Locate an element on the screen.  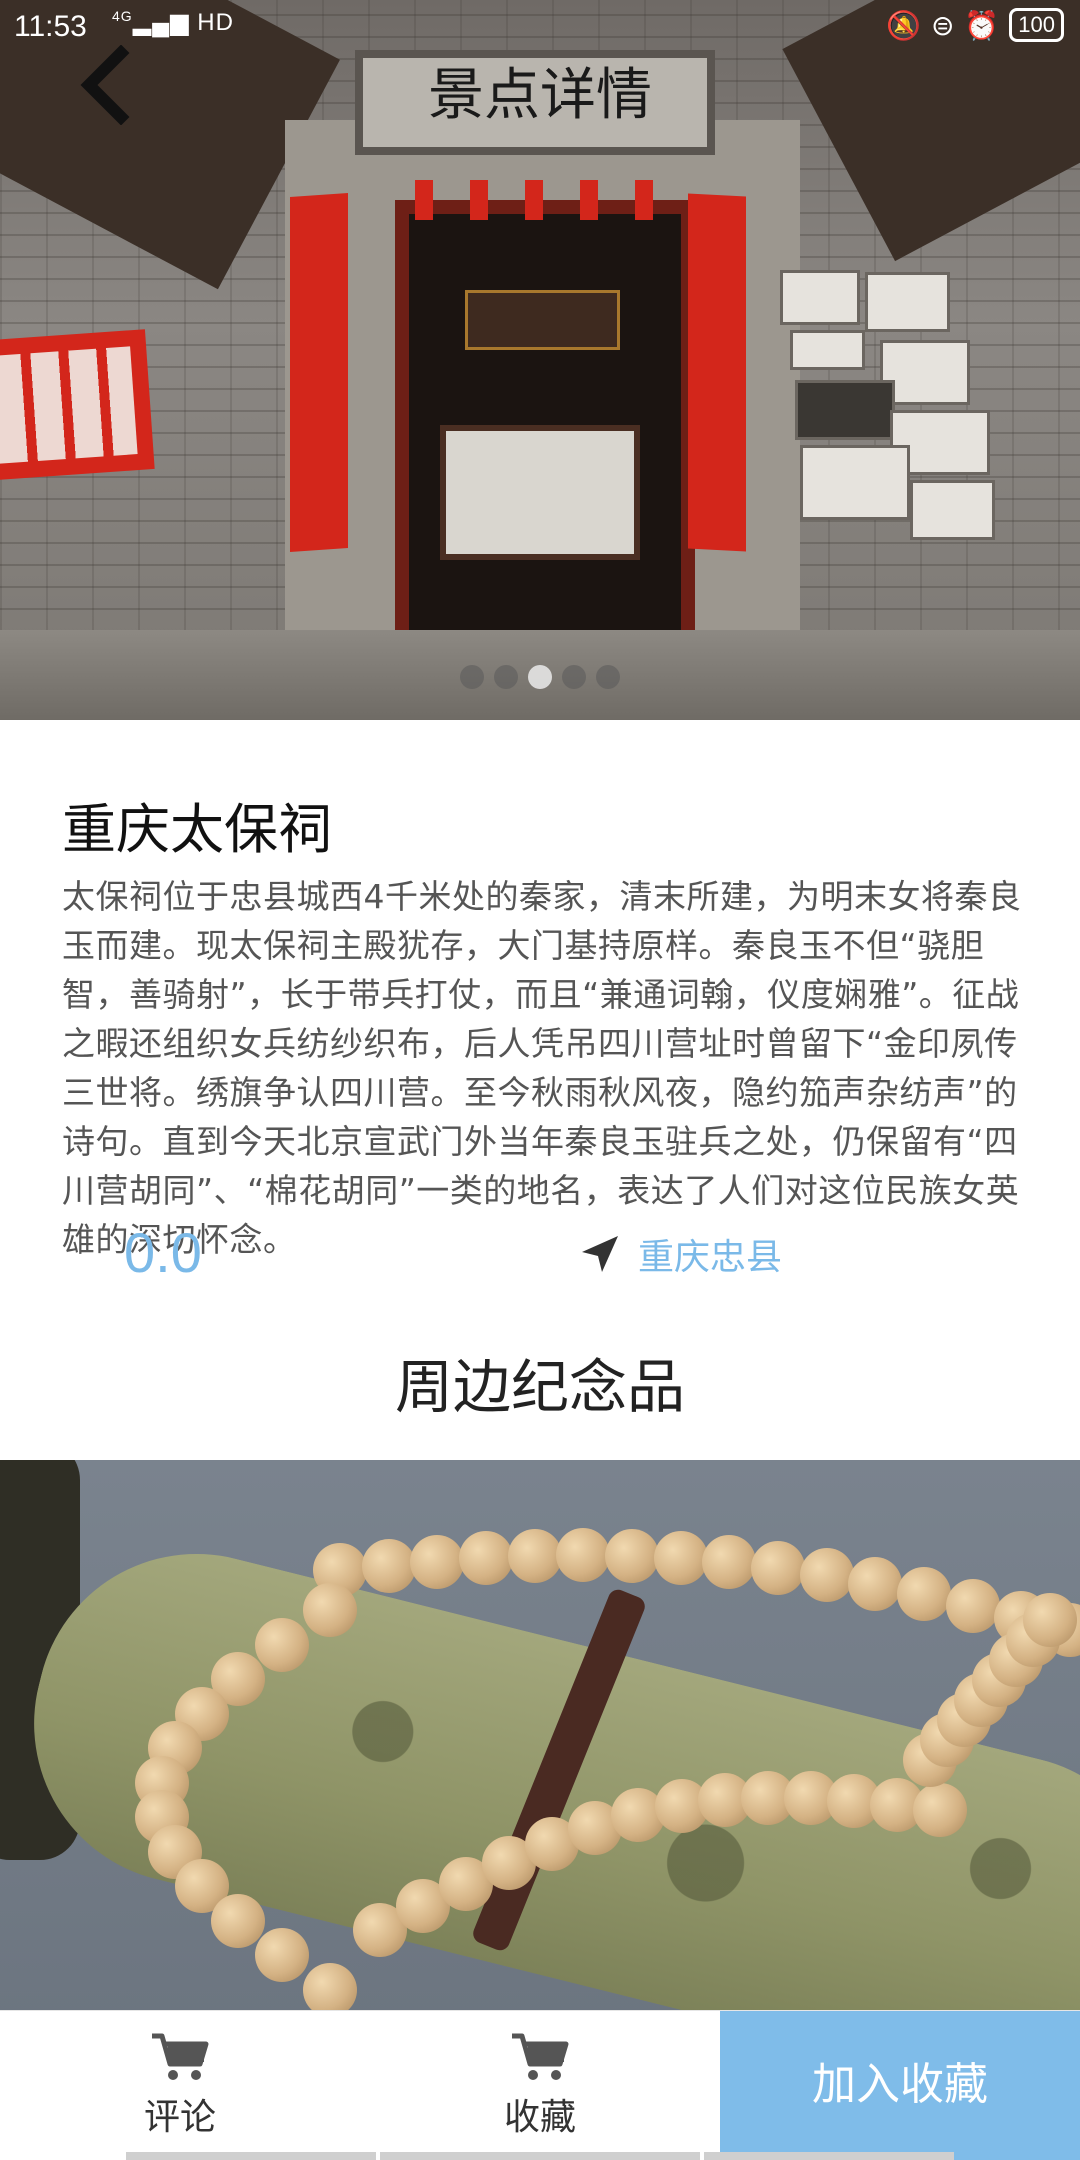
battery-icon: 100 is located at coordinates (1036, 25).